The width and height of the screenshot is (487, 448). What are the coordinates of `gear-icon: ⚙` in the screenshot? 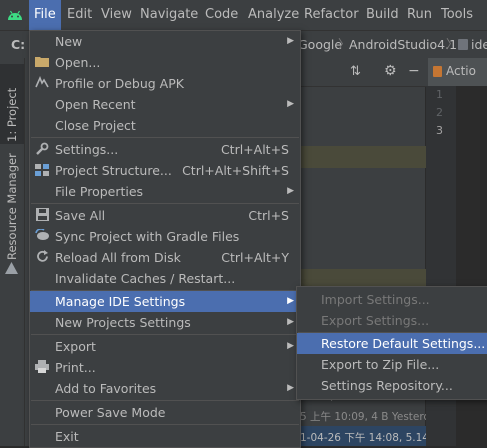 It's located at (390, 71).